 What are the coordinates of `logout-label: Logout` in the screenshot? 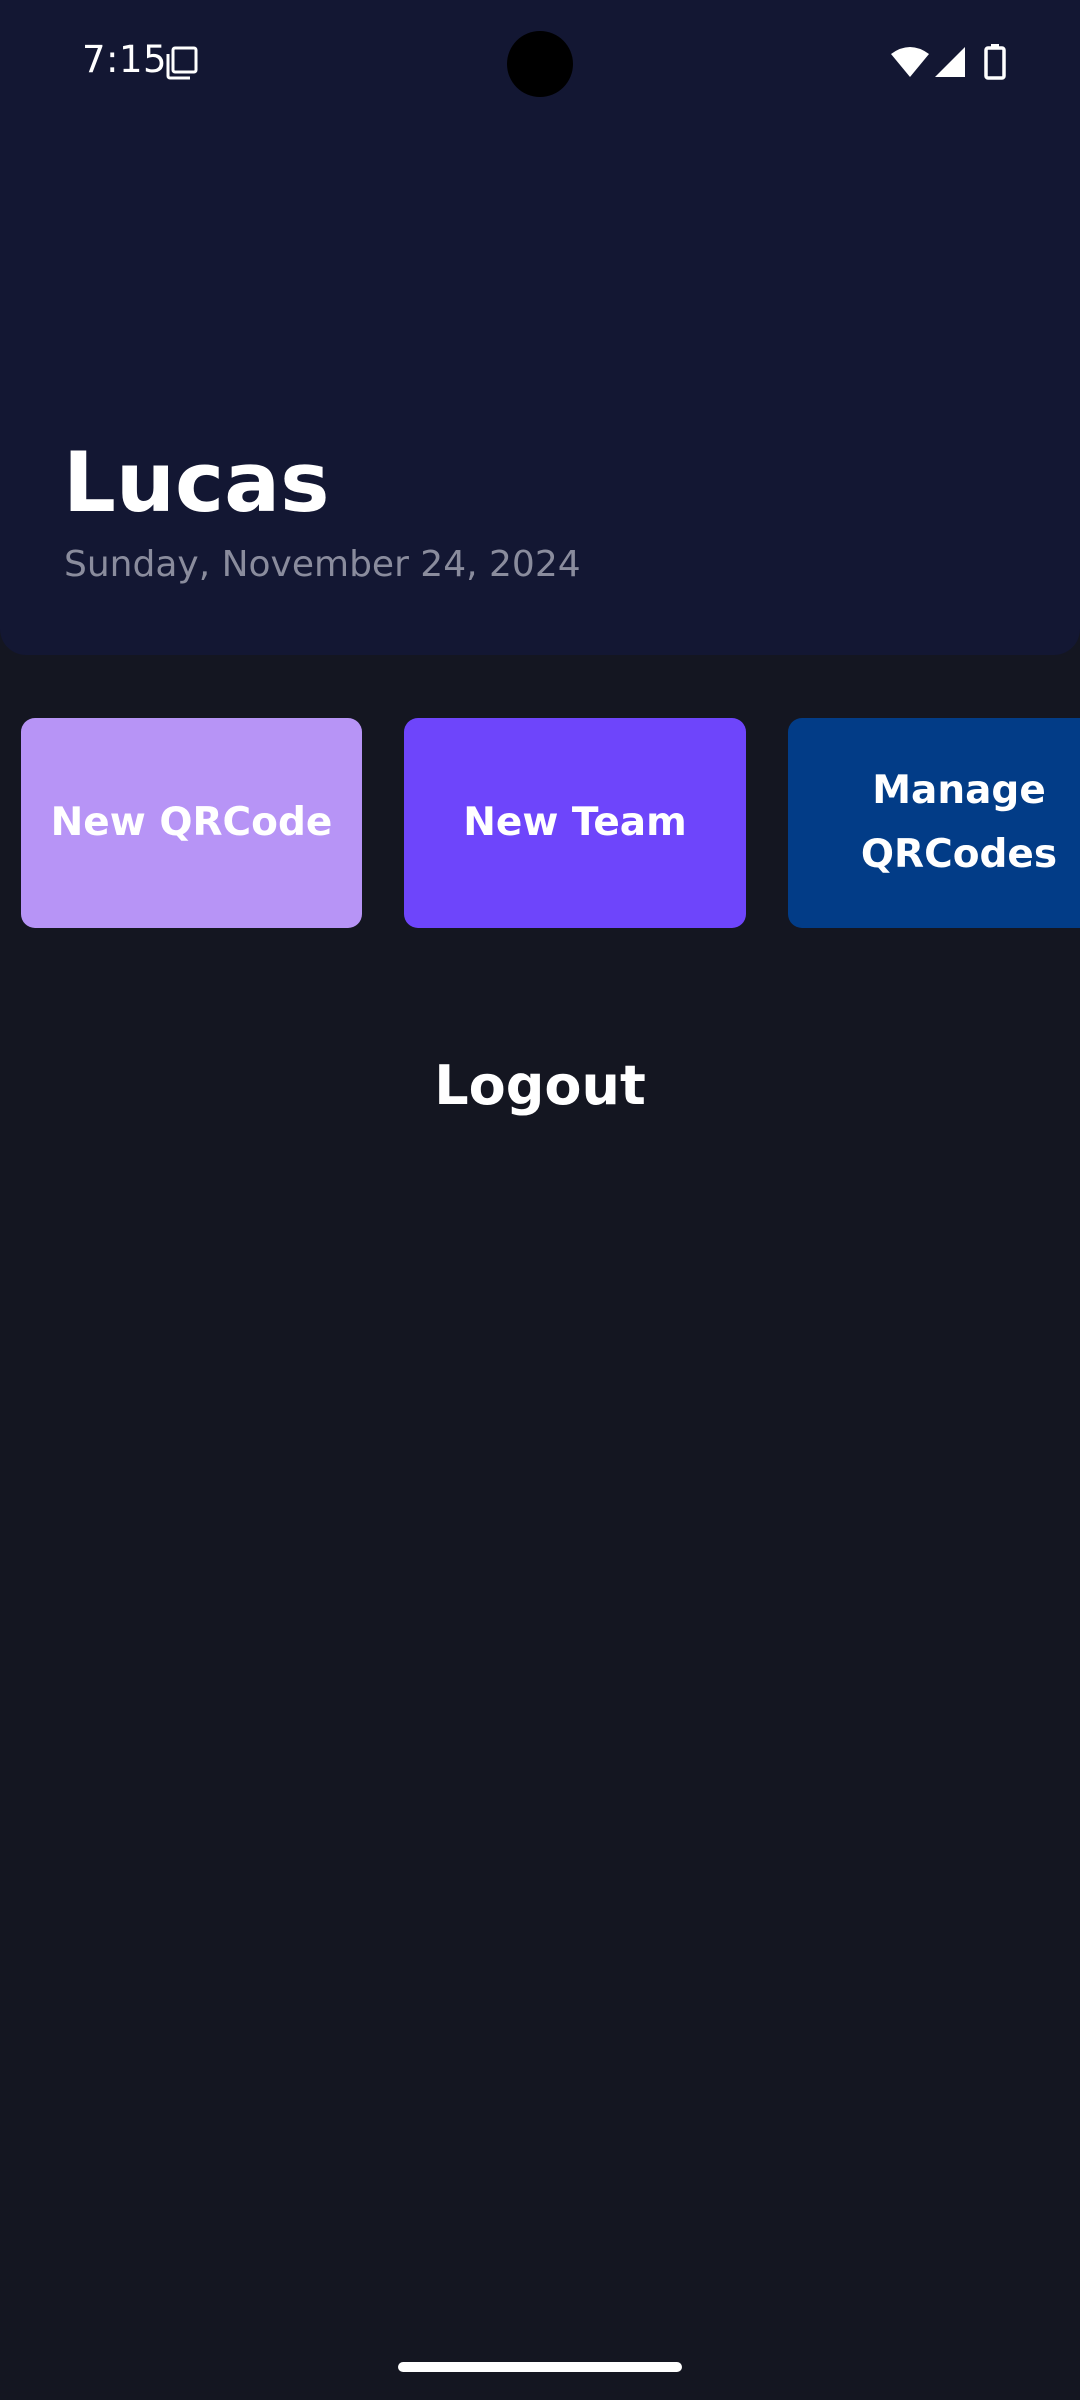 It's located at (540, 1085).